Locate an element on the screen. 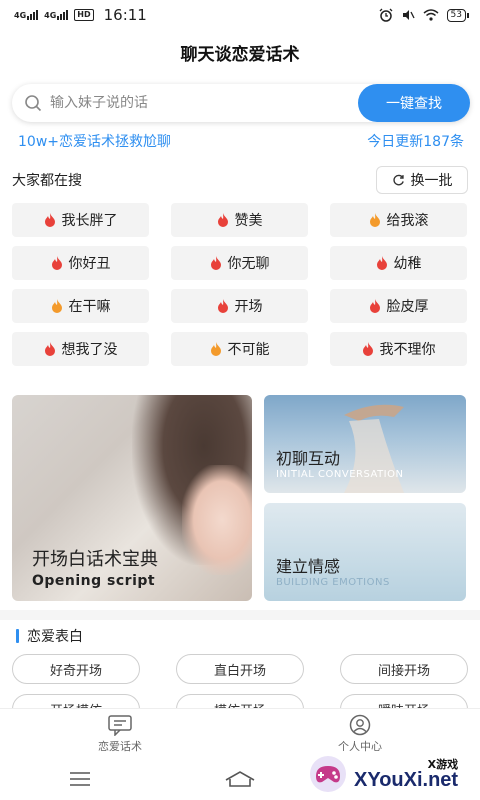 This screenshot has width=480, height=800. refresh-button: 换一批 is located at coordinates (422, 180).